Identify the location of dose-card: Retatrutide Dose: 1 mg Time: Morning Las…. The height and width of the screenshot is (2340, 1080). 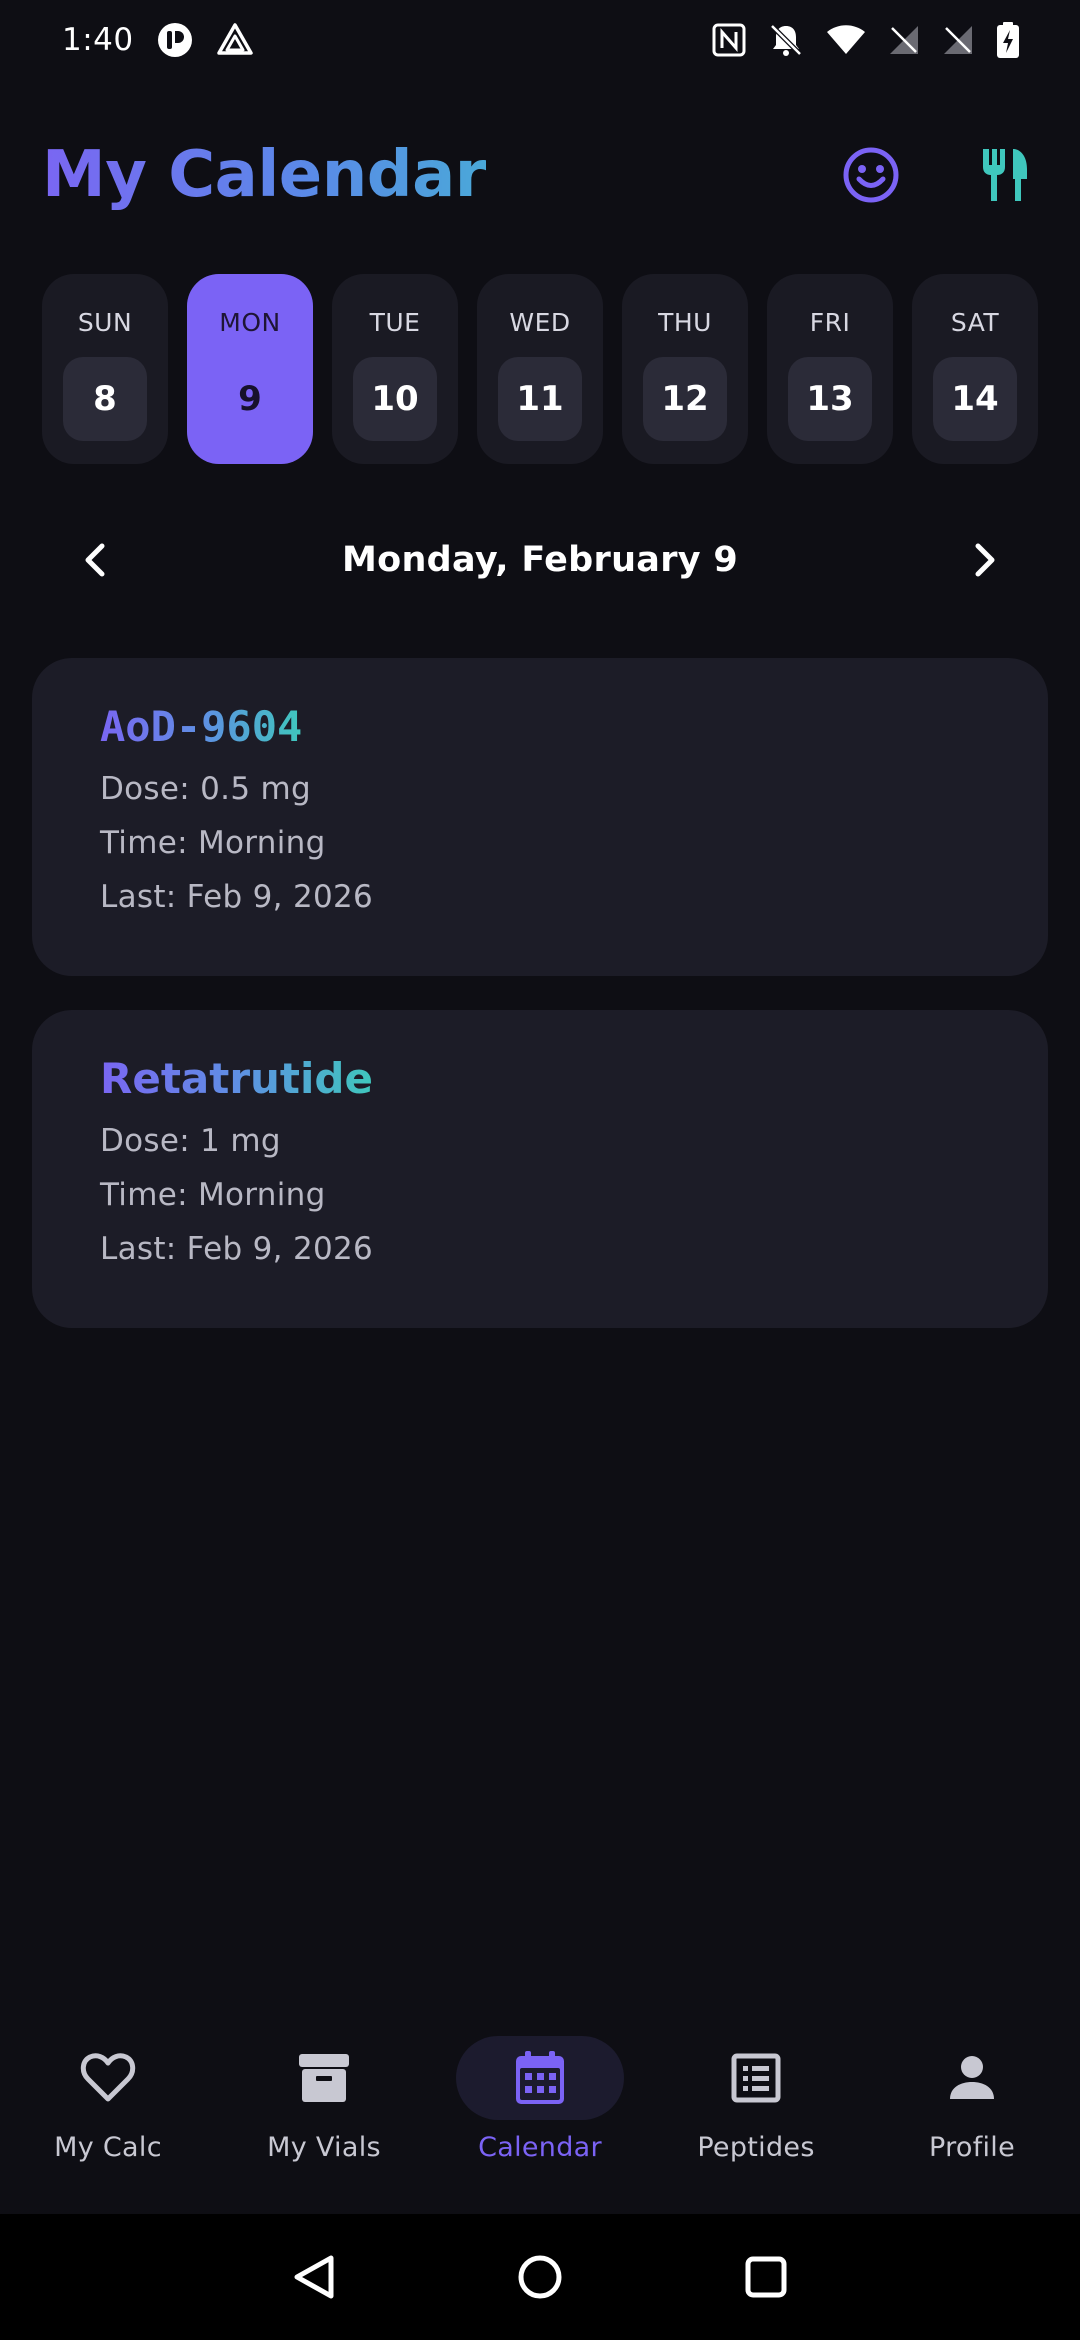
(540, 1169).